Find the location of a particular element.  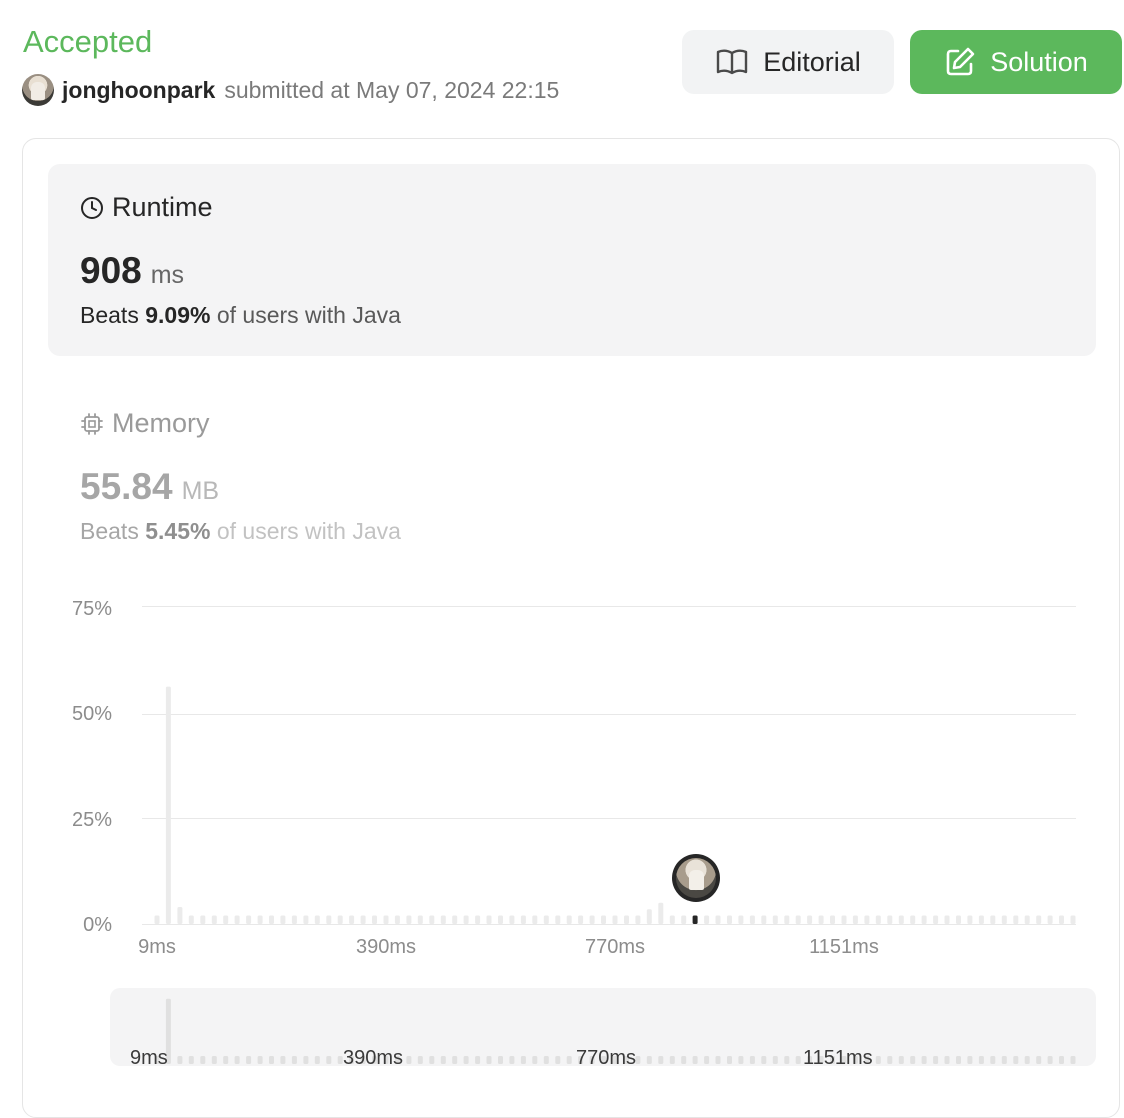

range-tick-label: 390ms is located at coordinates (373, 1058).